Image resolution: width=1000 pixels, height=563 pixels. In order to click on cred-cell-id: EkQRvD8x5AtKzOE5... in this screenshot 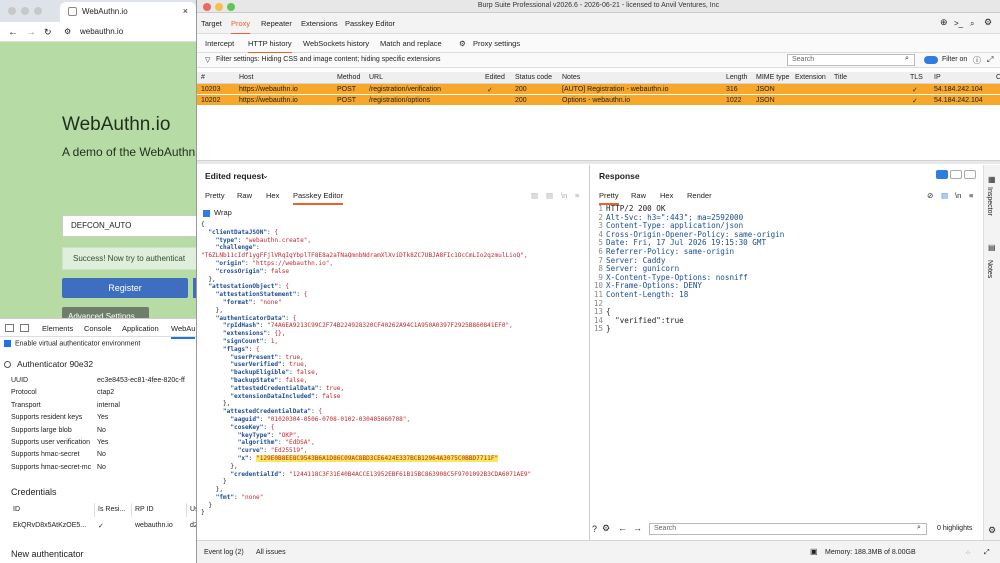, I will do `click(49, 525)`.